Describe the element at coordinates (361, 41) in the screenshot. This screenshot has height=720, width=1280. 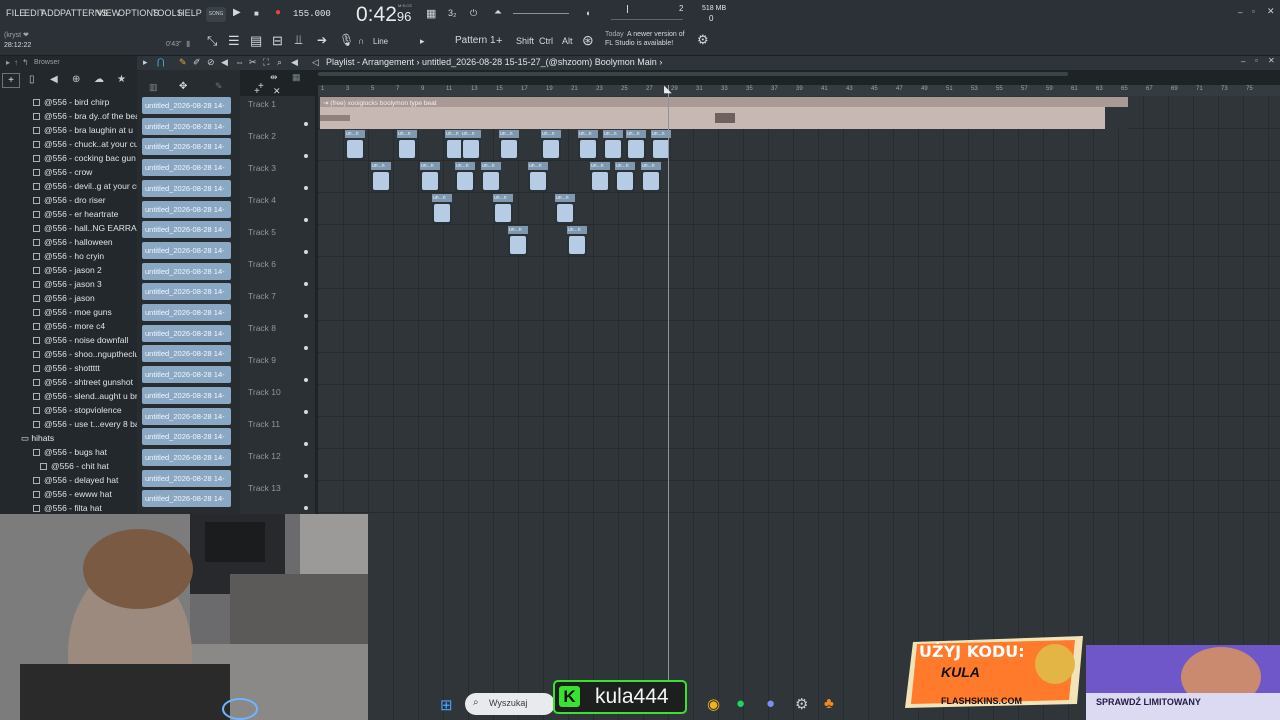
I see `magnet-icon: ∩` at that location.